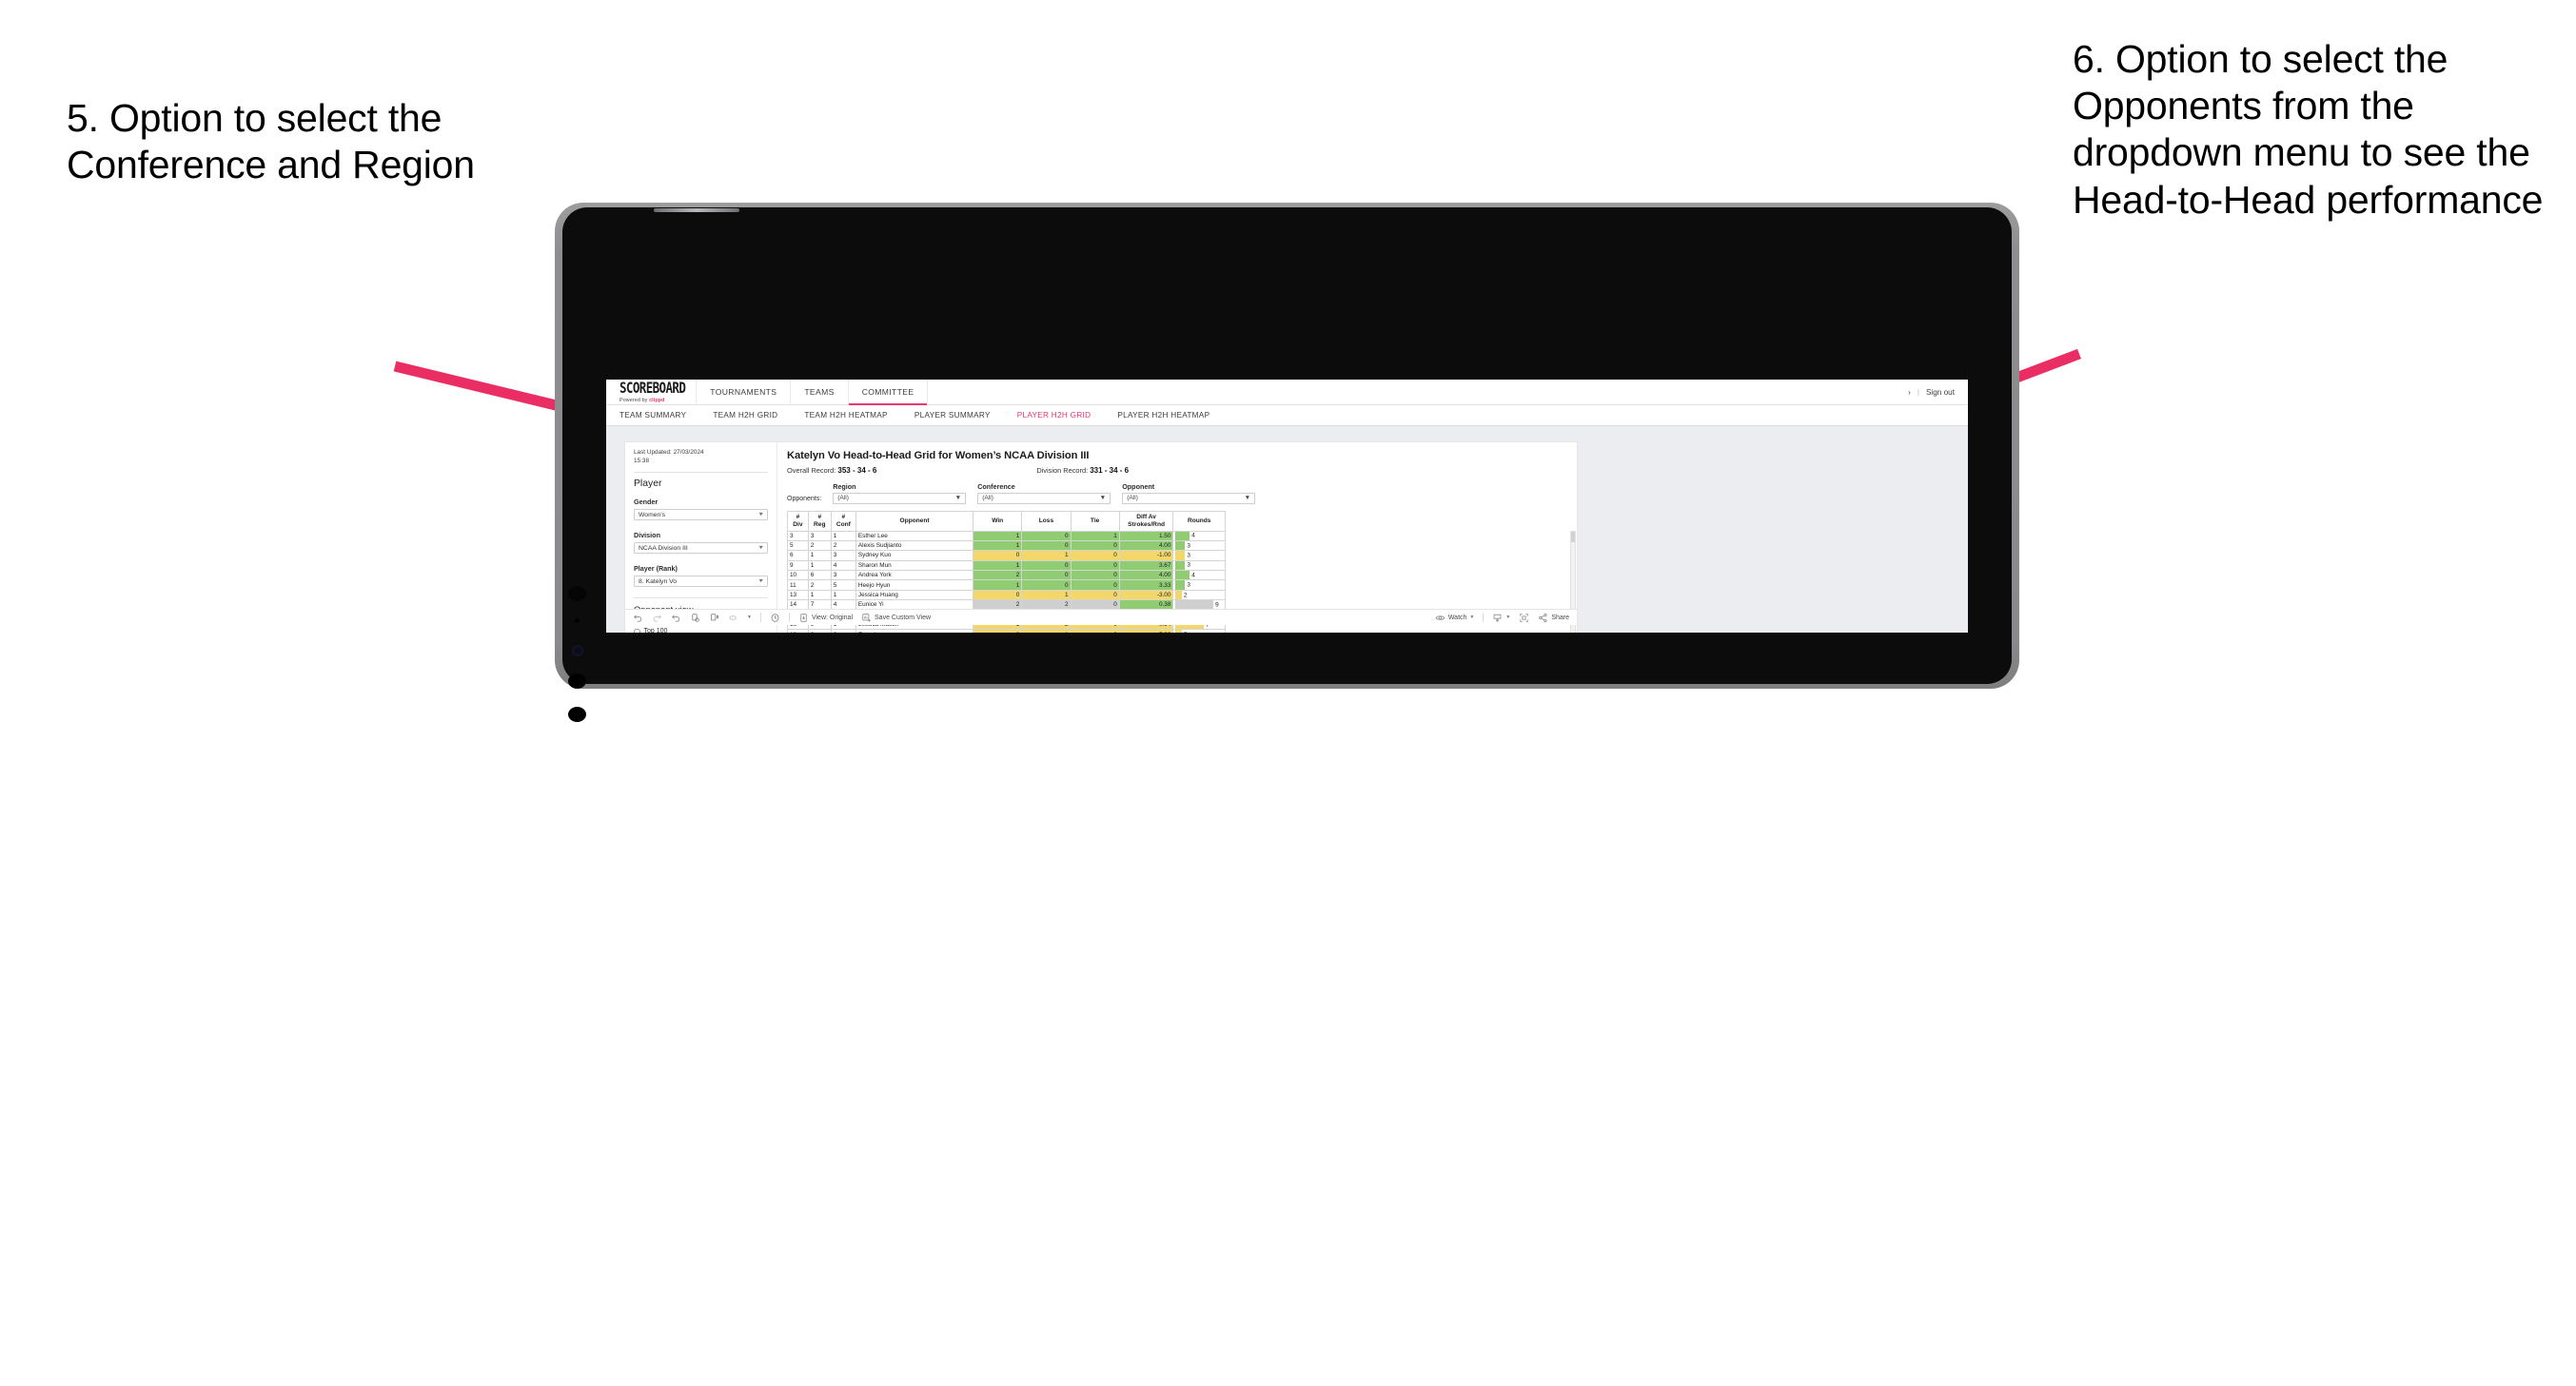  What do you see at coordinates (657, 618) in the screenshot?
I see `redo-icon` at bounding box center [657, 618].